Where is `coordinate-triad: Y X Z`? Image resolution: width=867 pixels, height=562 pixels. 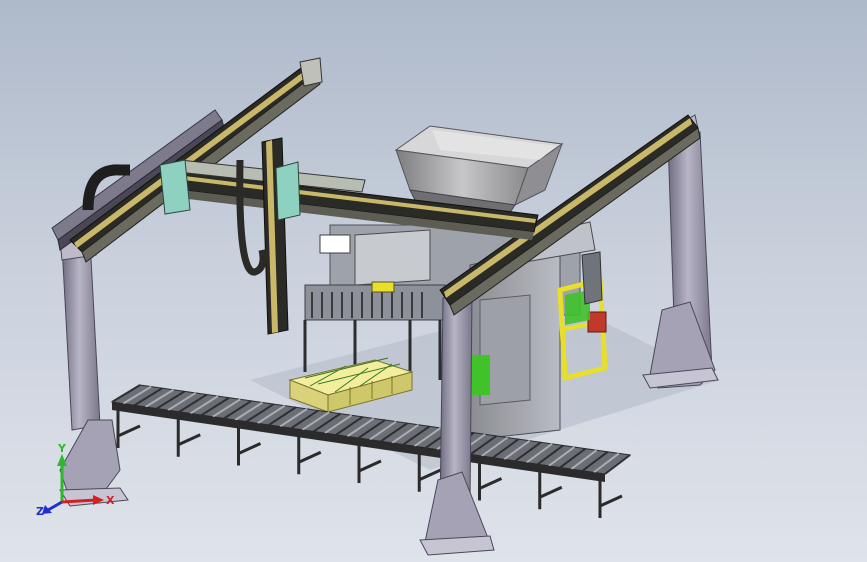
coordinate-triad: Y X Z is located at coordinates (75, 480).